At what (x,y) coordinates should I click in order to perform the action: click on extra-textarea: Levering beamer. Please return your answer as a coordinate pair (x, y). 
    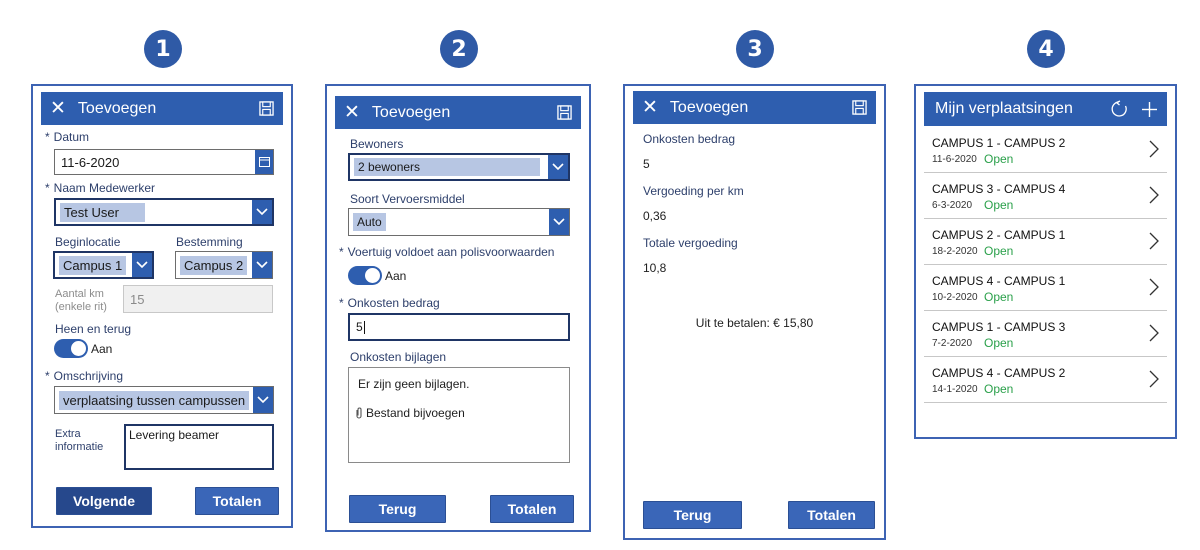
    Looking at the image, I should click on (199, 447).